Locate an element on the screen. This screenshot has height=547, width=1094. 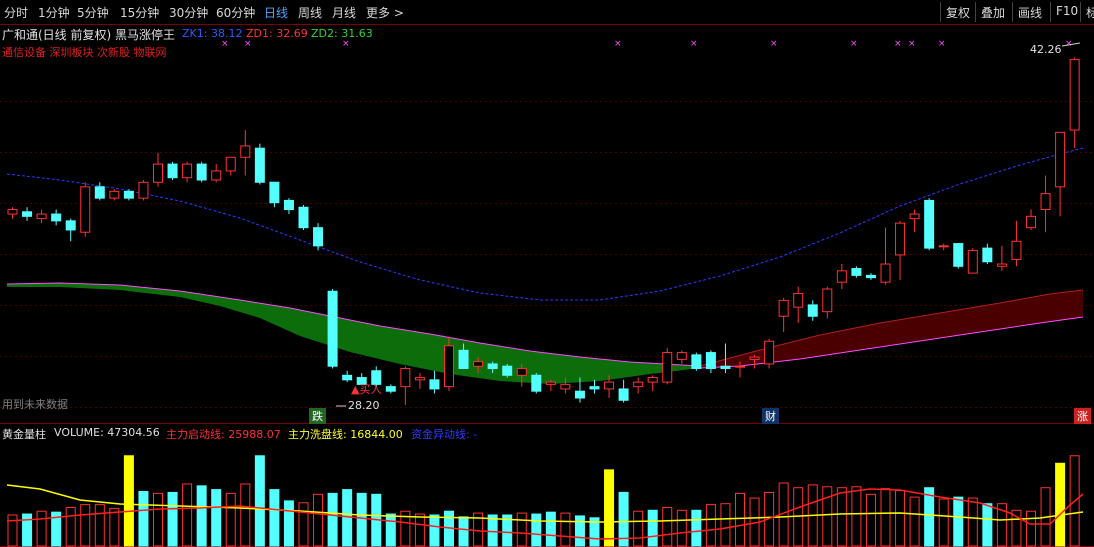
restore-rights-button: 复权 is located at coordinates (957, 12).